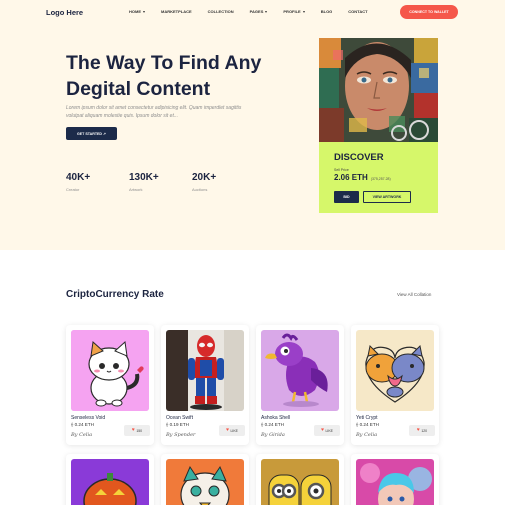 The height and width of the screenshot is (505, 505). I want to click on get-started-button: GET STARTED ↗, so click(91, 133).